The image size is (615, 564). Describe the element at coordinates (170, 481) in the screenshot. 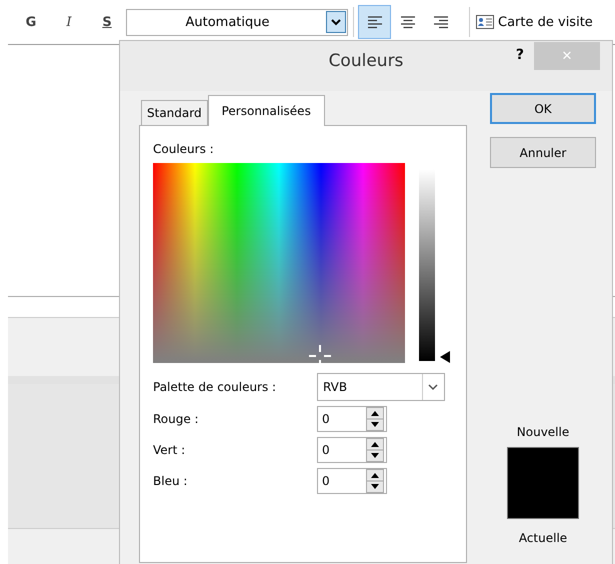

I see `field-label: Bleu :` at that location.